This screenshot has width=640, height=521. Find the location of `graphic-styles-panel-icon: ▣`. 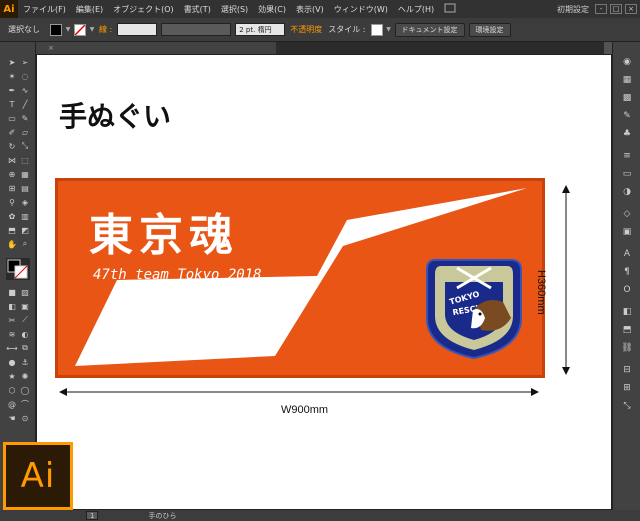

graphic-styles-panel-icon: ▣ is located at coordinates (627, 232).